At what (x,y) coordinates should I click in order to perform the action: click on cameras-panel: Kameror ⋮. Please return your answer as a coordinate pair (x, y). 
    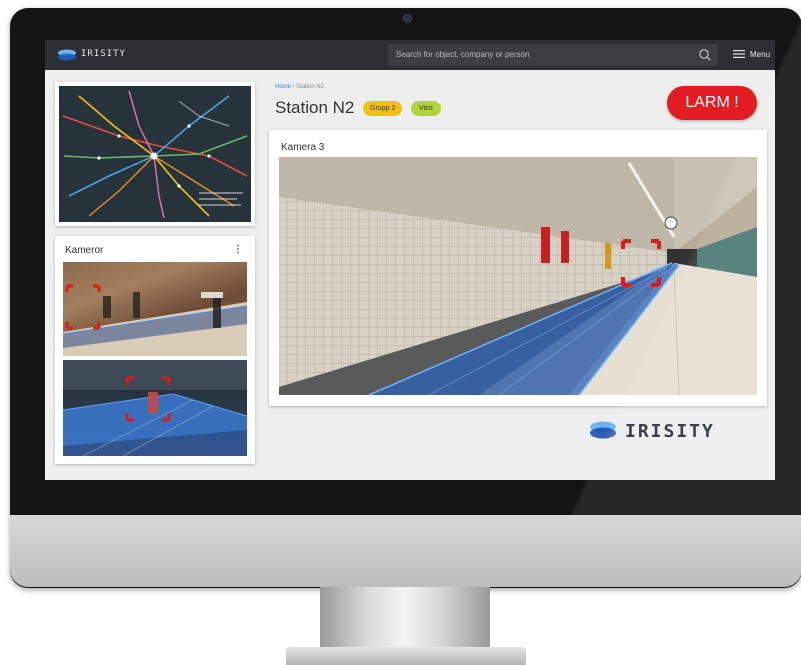
    Looking at the image, I should click on (155, 350).